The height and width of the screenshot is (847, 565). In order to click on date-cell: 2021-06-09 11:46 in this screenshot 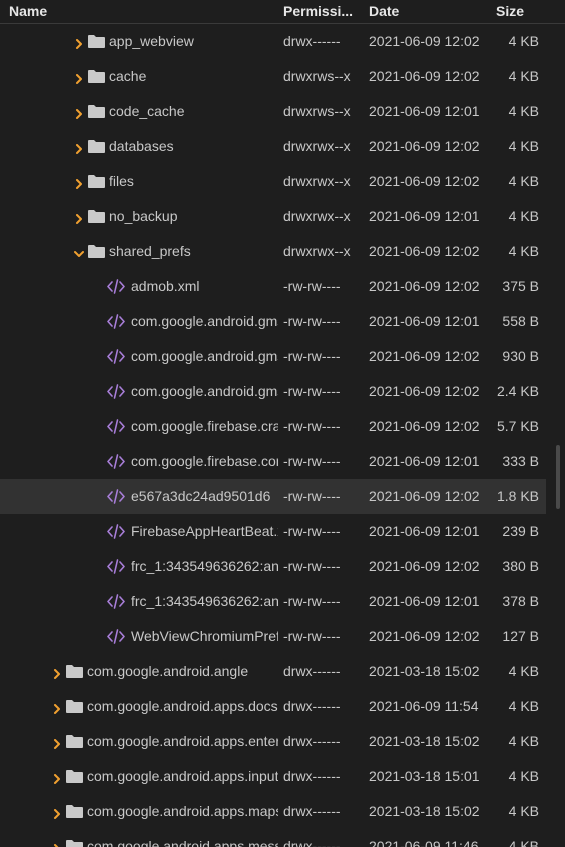, I will do `click(424, 842)`.